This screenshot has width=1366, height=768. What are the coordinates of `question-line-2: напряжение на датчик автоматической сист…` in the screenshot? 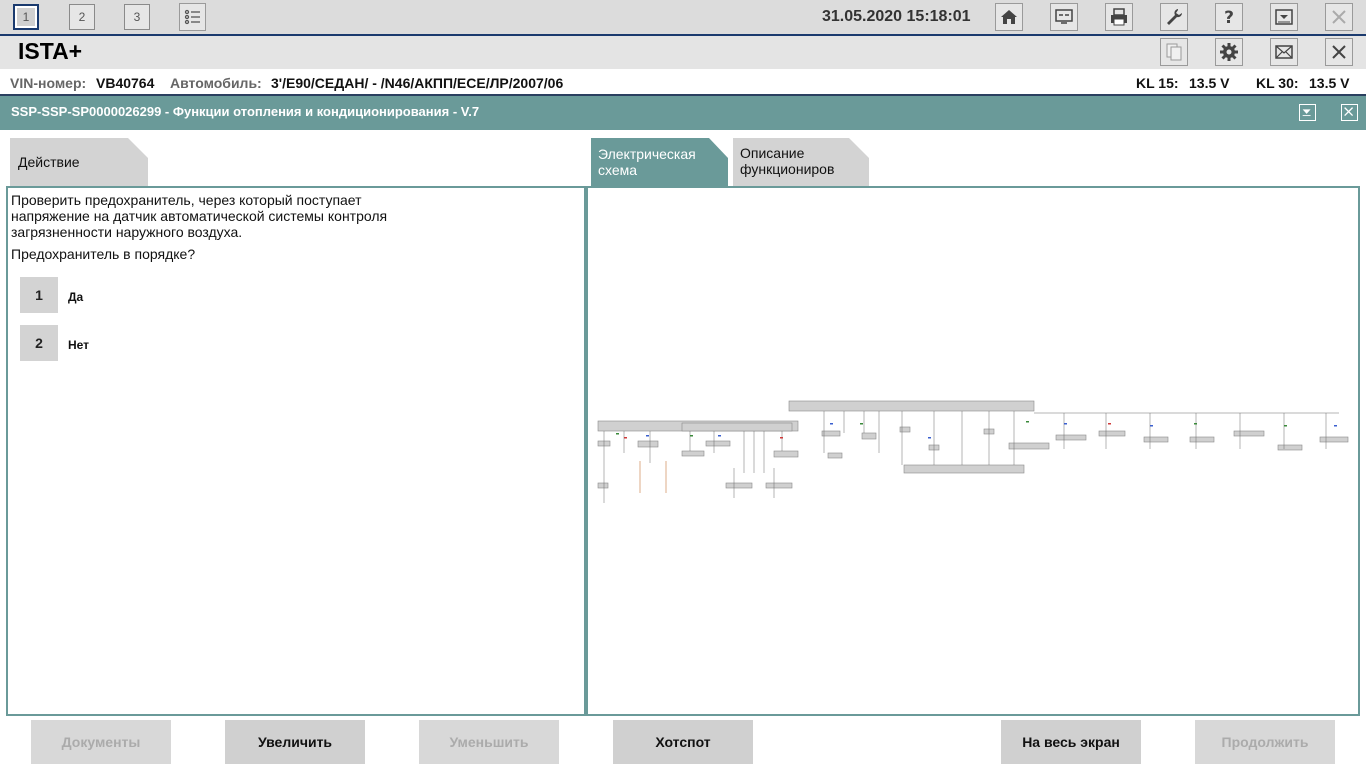 It's located at (199, 216).